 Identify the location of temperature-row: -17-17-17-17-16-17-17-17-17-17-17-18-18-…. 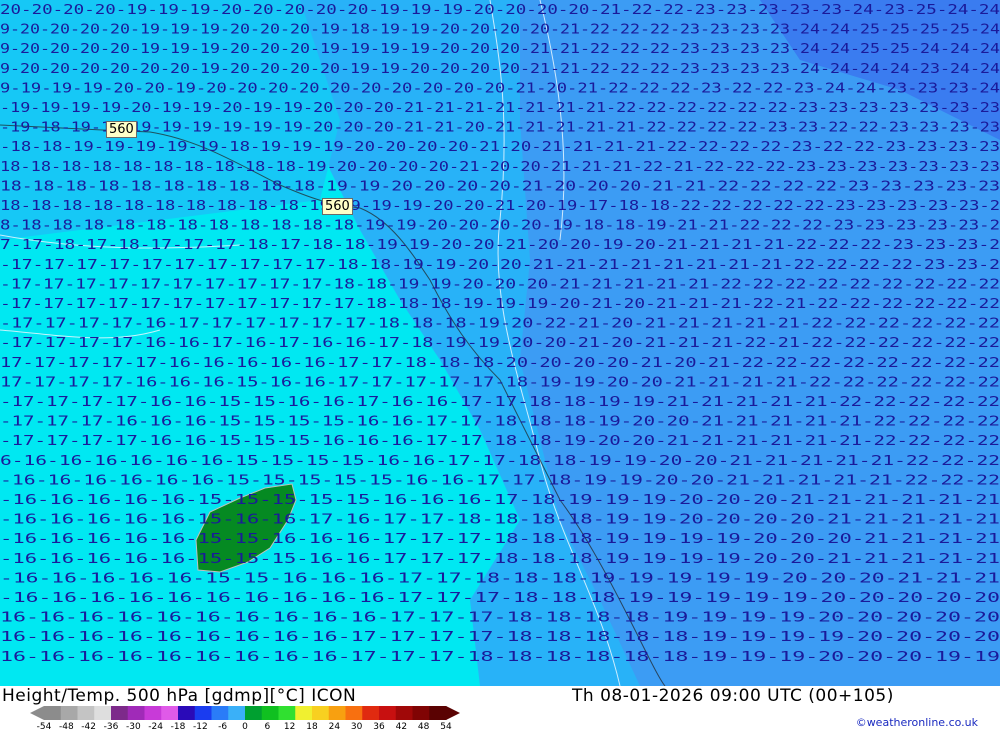
(500, 324).